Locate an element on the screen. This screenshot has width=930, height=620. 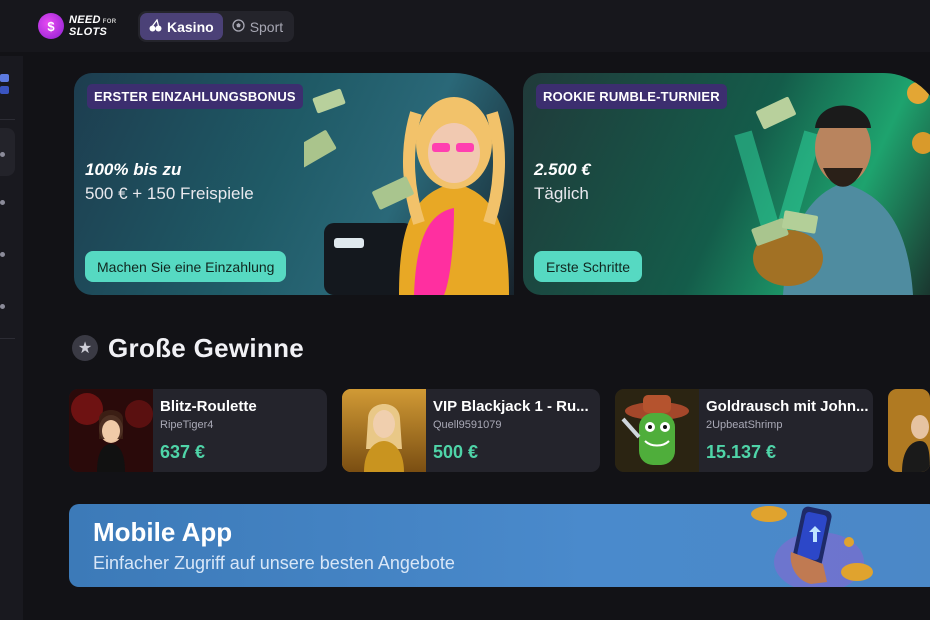
logo: $ NEED FOR SLOTS is located at coordinates (83, 26).